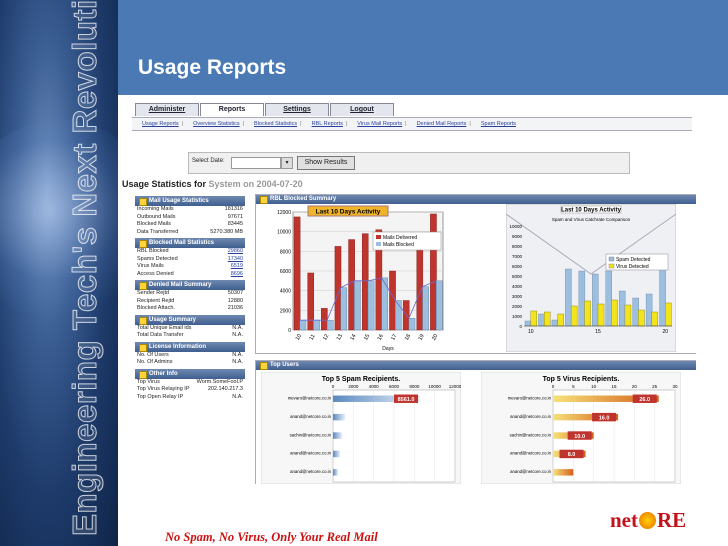 The image size is (728, 546). I want to click on dropdown-icon: ▾, so click(287, 163).